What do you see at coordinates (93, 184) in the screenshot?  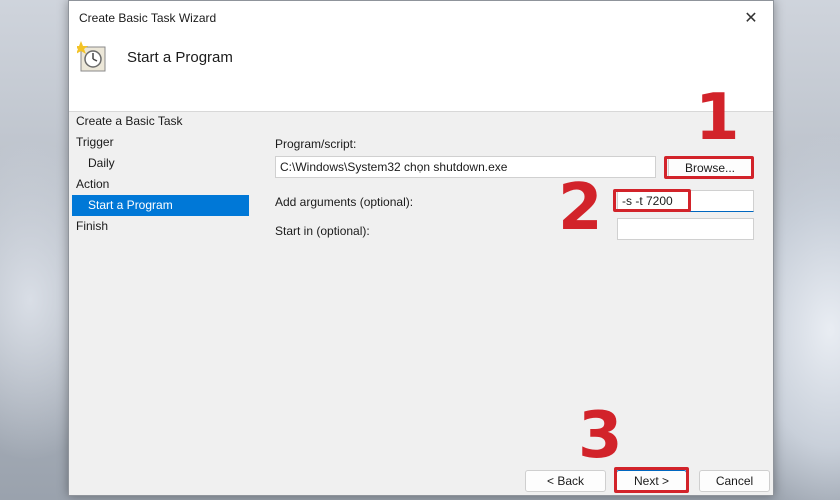 I see `nav-item-action: Action` at bounding box center [93, 184].